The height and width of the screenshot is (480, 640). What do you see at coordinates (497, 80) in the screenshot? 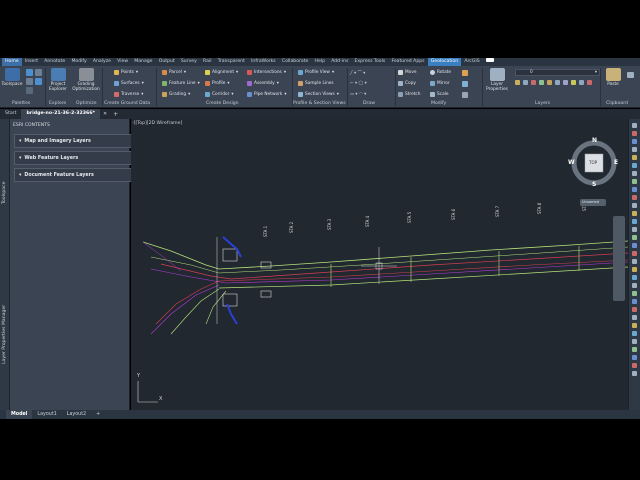
I see `layer-properties-button: Layer Properties` at bounding box center [497, 80].